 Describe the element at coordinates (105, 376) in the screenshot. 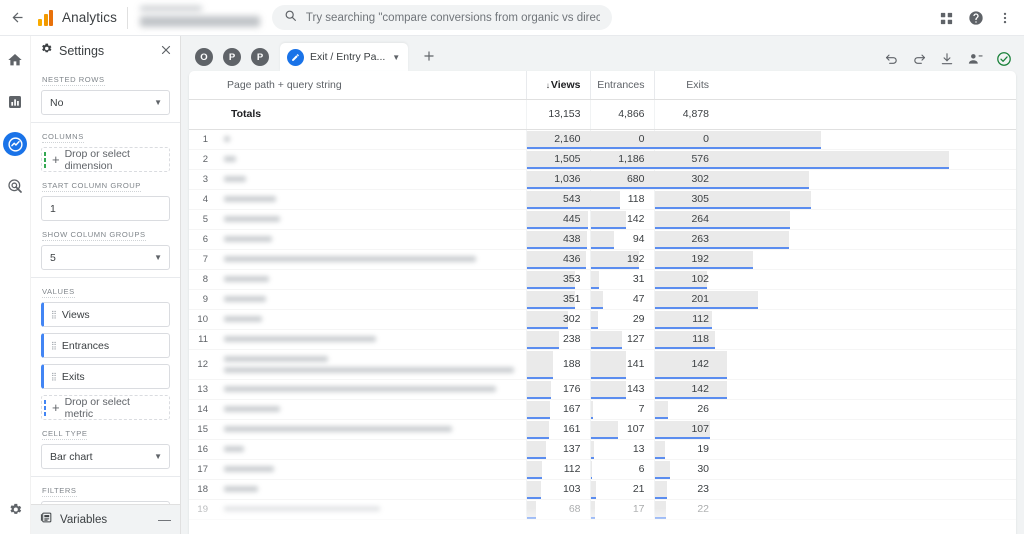

I see `value-chip-exits: ⣿ Exits` at that location.